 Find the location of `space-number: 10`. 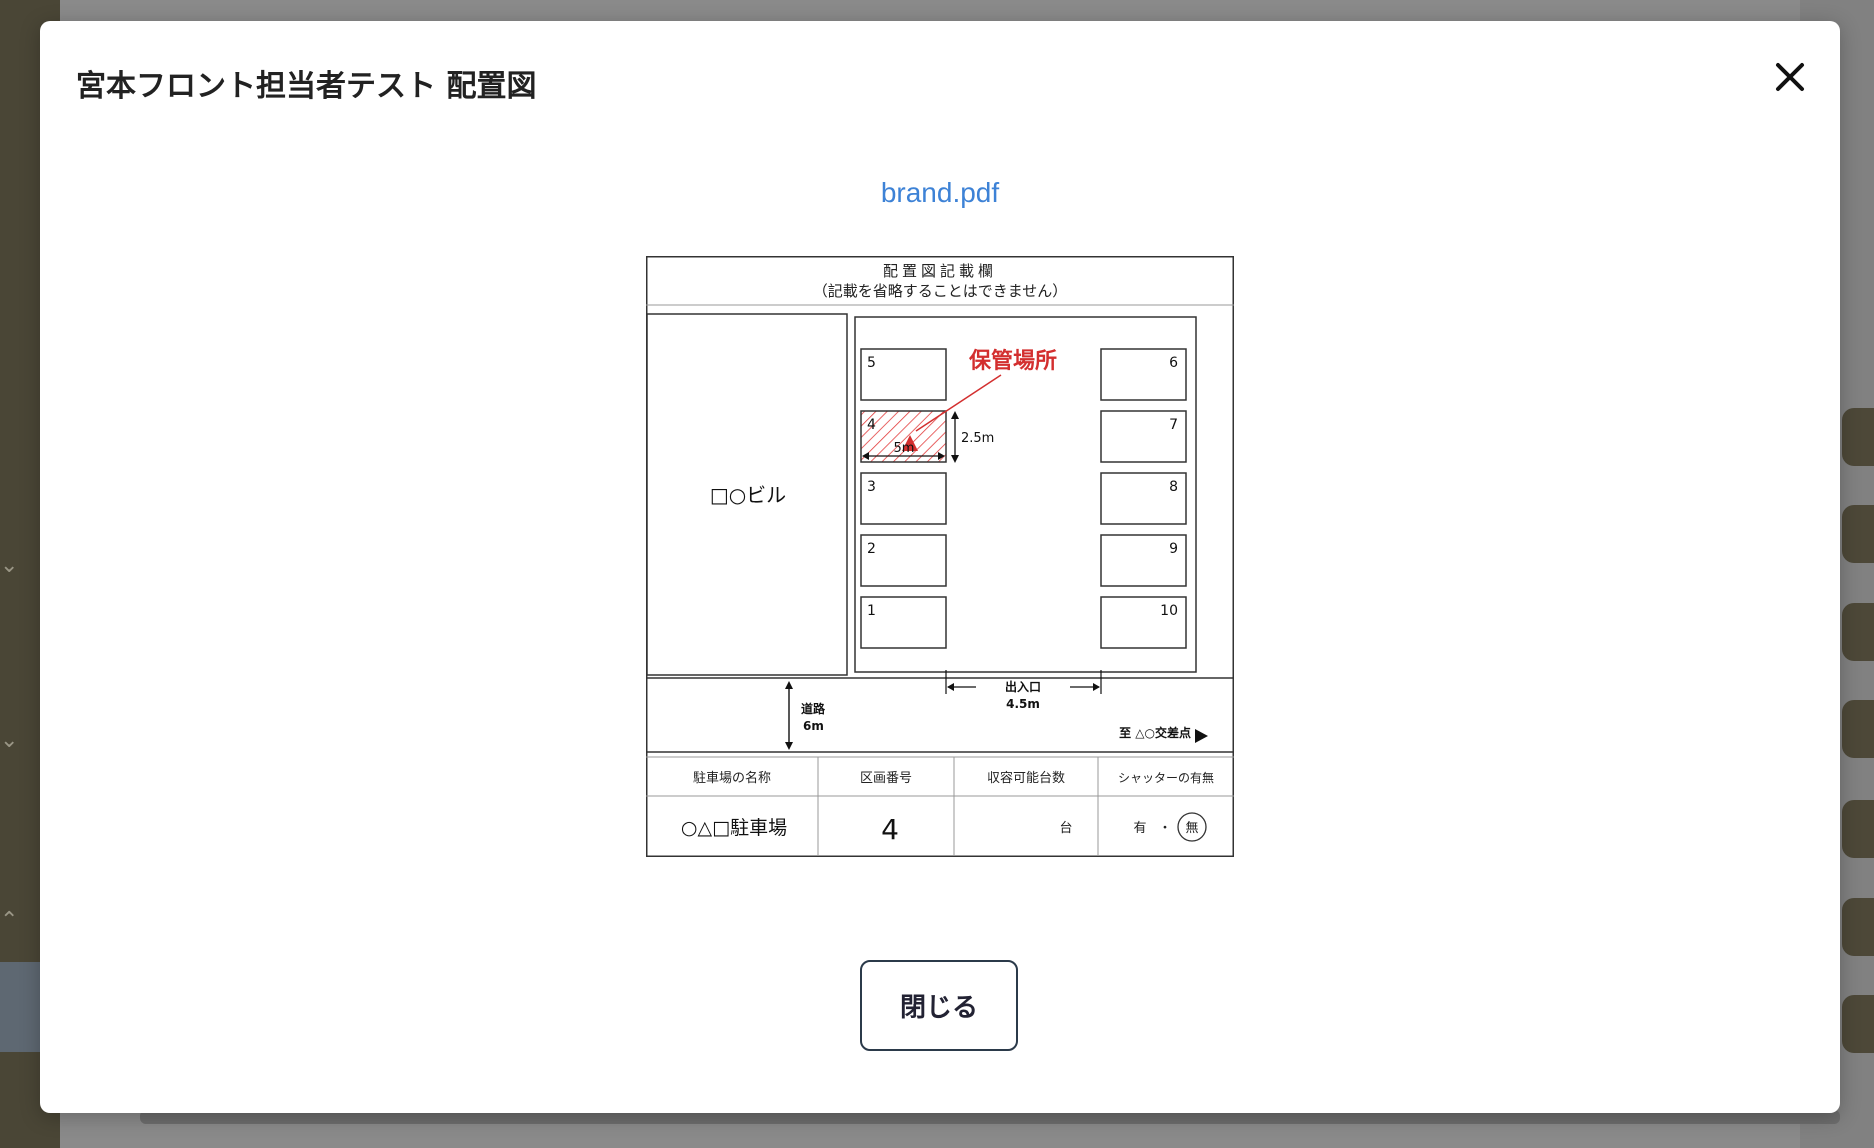

space-number: 10 is located at coordinates (1169, 611).